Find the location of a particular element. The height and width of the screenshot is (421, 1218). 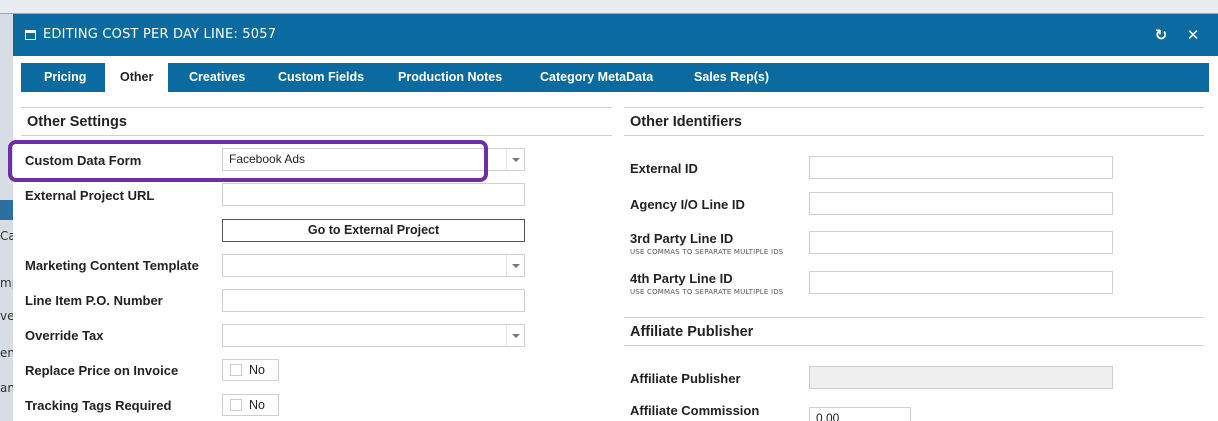

affiliate-commission-label: Affiliate Commission is located at coordinates (695, 410).